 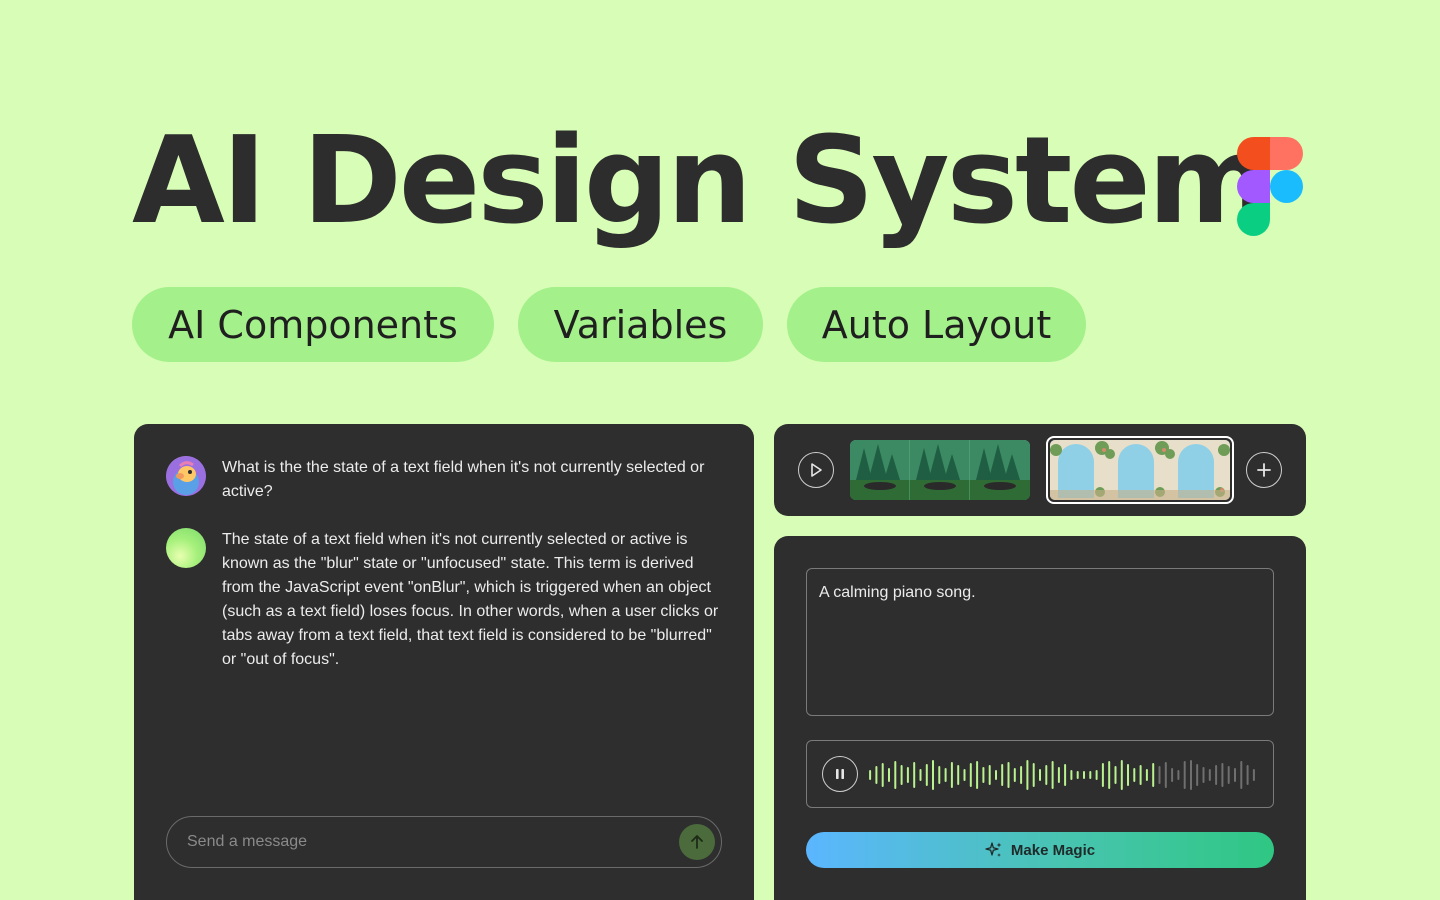 I want to click on forest-scene-thumbnail, so click(x=940, y=470).